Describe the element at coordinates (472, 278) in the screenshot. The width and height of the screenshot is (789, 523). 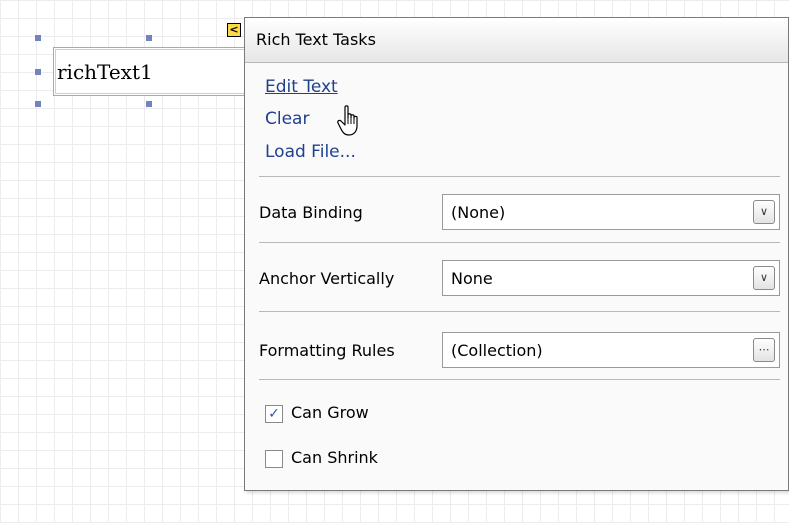
I see `anchor-vertically-value: None` at that location.